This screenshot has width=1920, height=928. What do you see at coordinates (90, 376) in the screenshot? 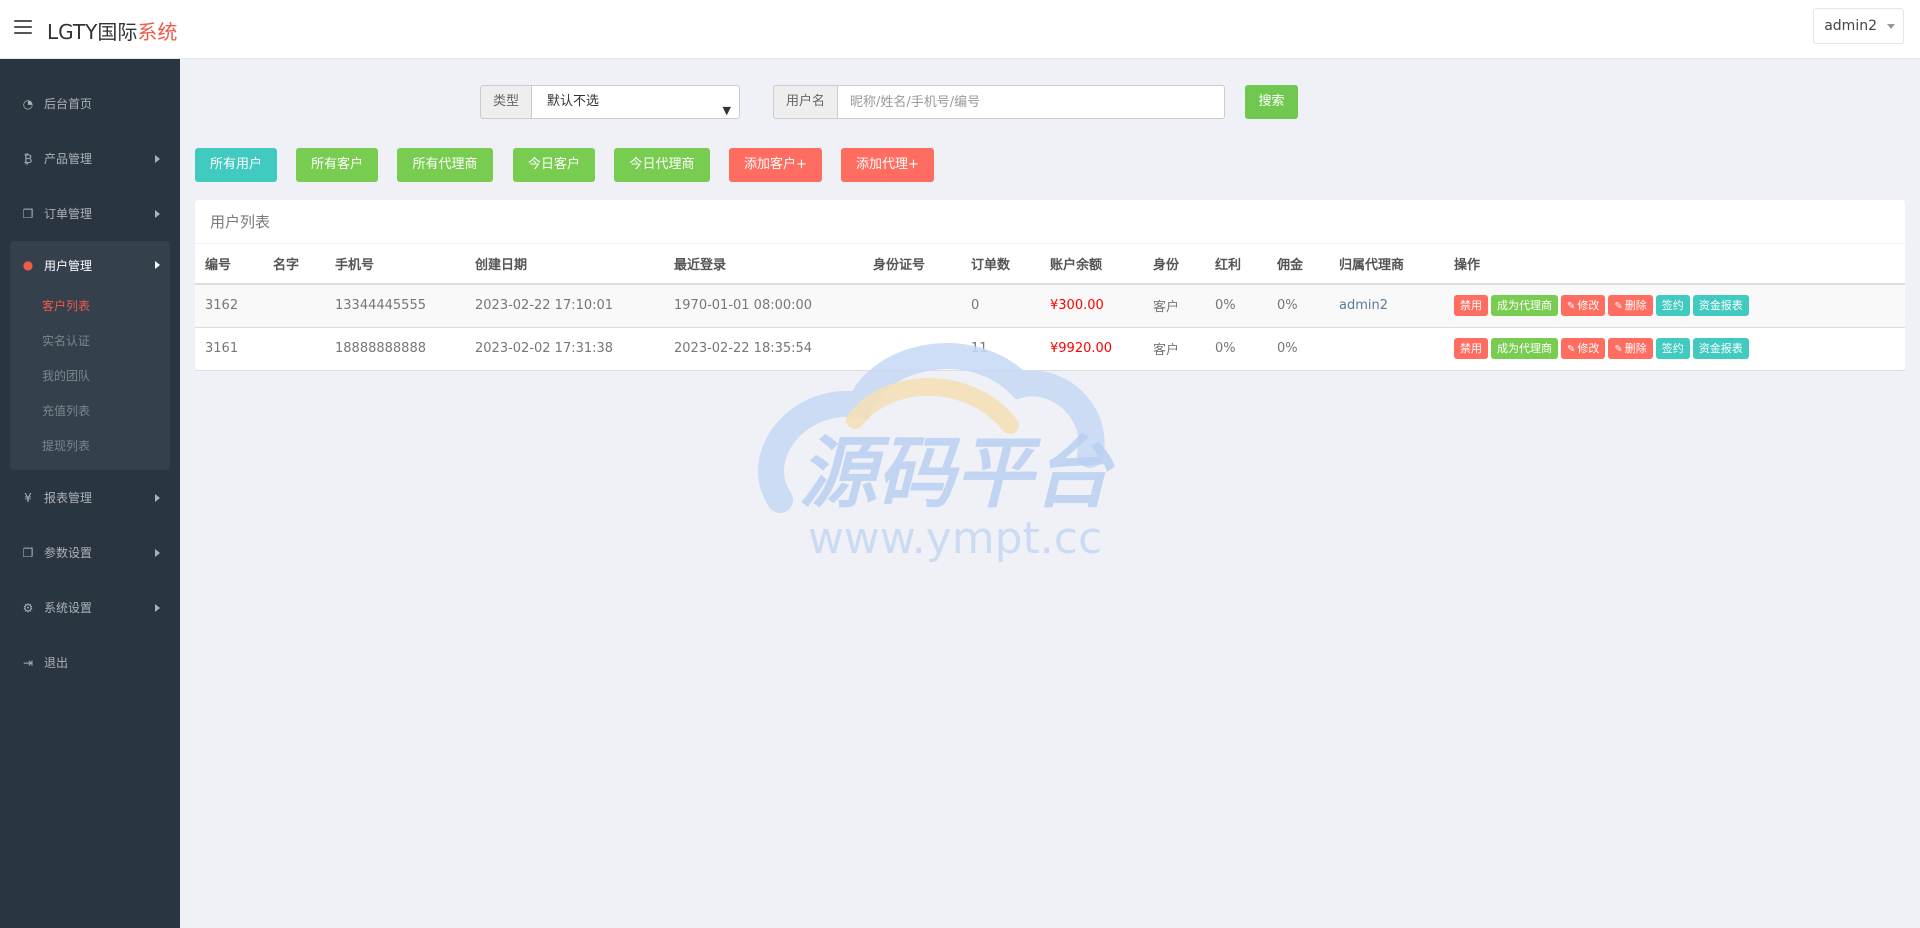
I see `sidebar-subitem-my-team: 我的团队` at bounding box center [90, 376].